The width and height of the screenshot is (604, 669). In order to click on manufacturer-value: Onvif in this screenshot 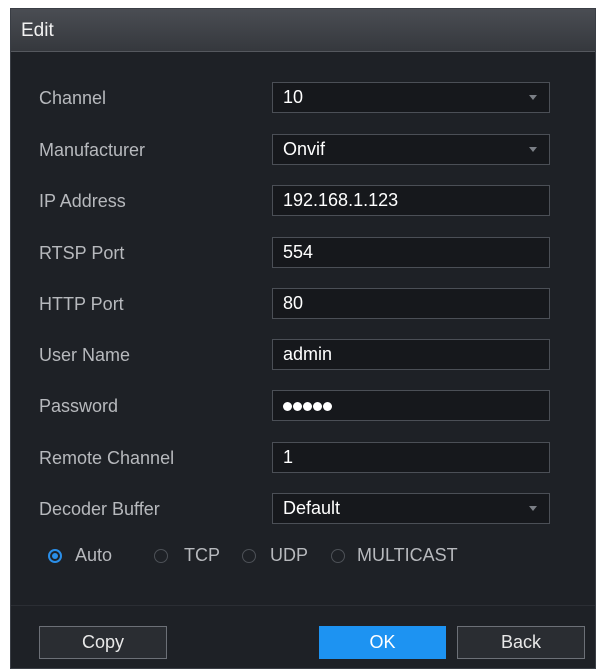, I will do `click(304, 149)`.